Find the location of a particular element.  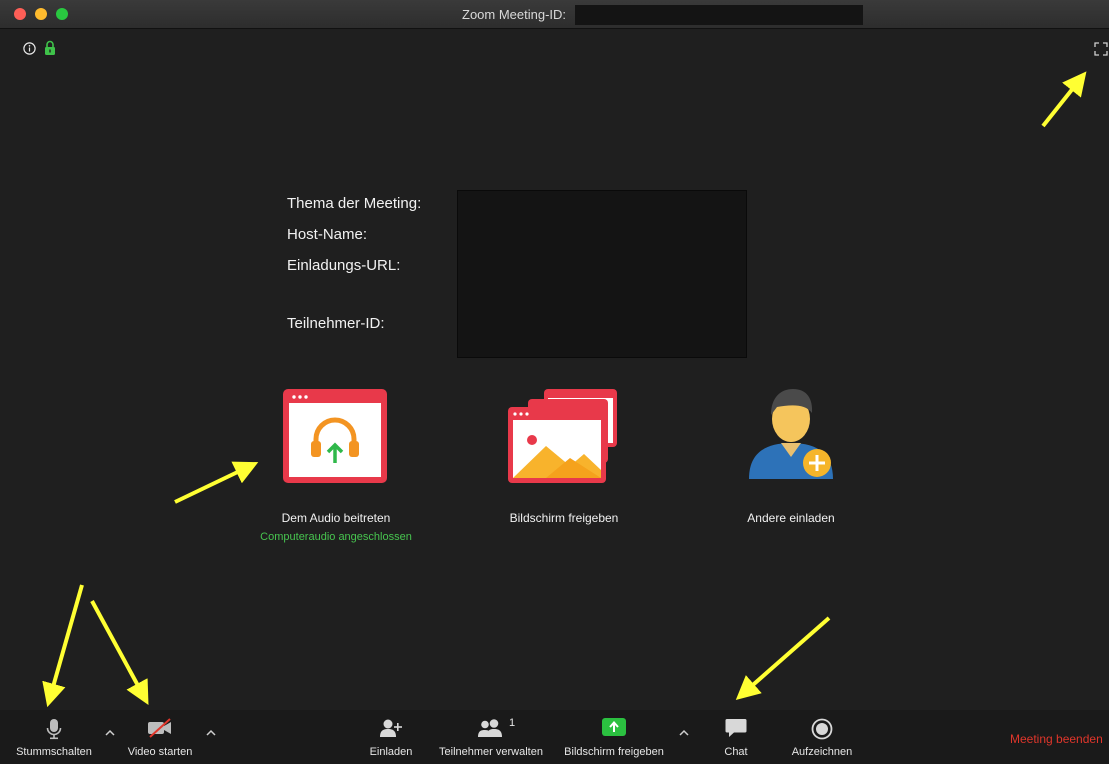

invite-others-tile: Andere einladen is located at coordinates (791, 457).